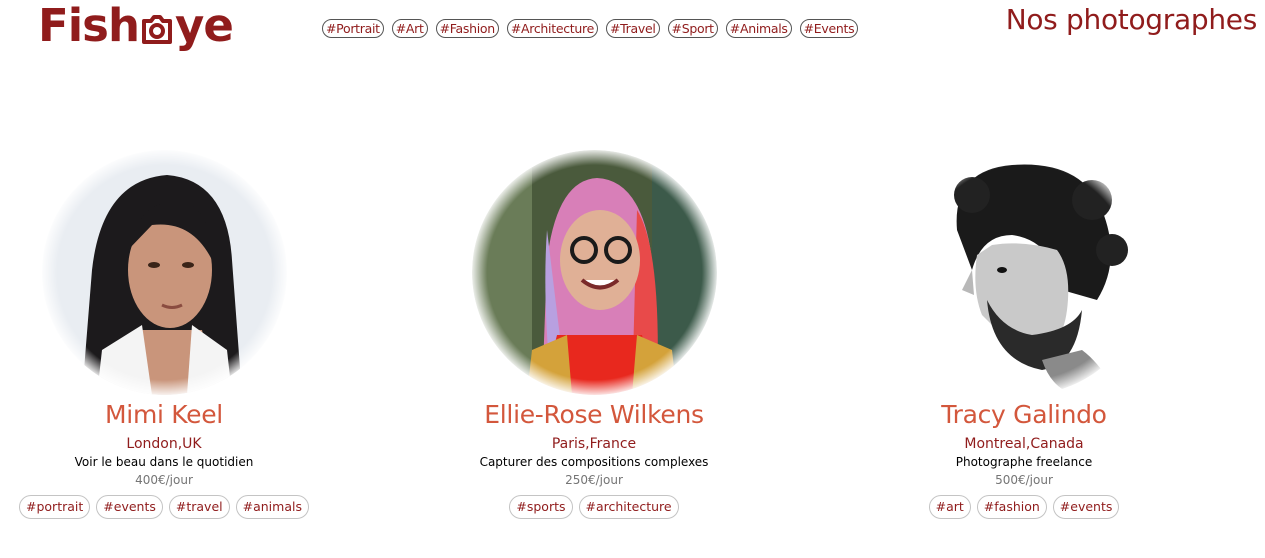  Describe the element at coordinates (353, 28) in the screenshot. I see `nav-tag-portrait: #Portrait` at that location.